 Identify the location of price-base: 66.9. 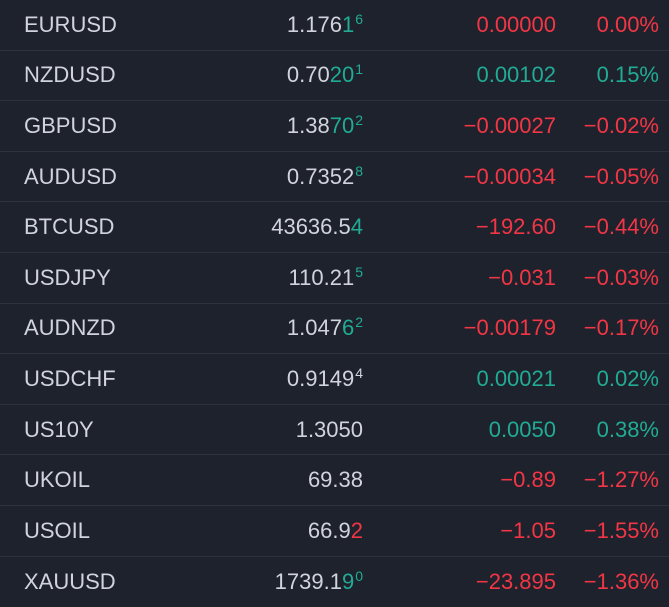
(329, 530).